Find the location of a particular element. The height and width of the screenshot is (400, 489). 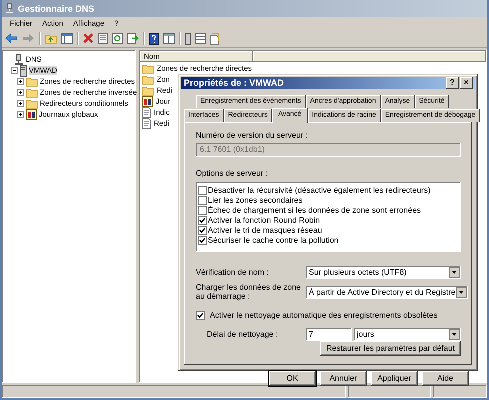

window-title: Gestionnaire DNS is located at coordinates (56, 9).